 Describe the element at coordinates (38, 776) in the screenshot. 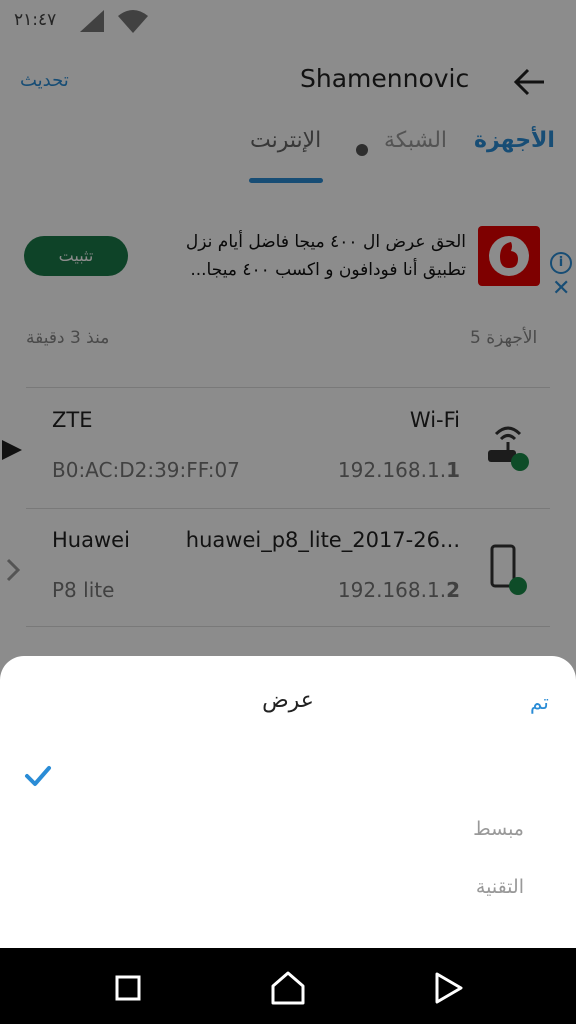

I see `check-icon` at that location.